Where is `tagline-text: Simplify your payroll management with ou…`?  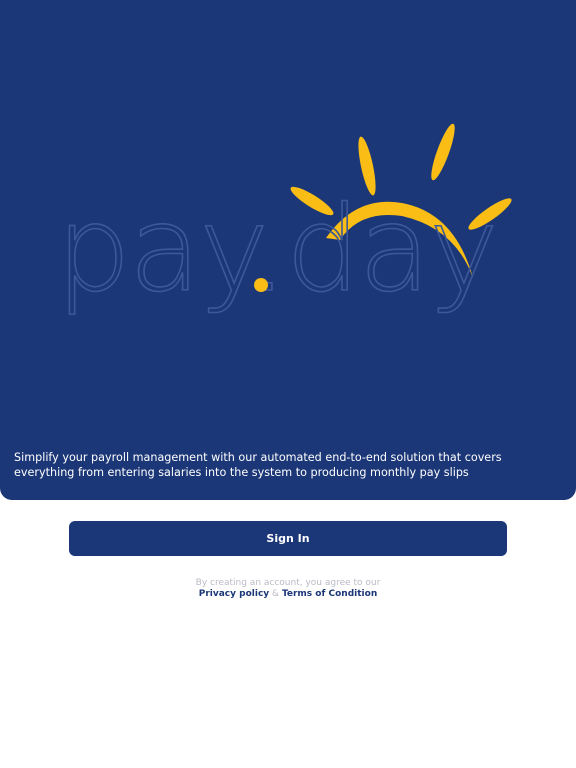 tagline-text: Simplify your payroll management with ou… is located at coordinates (258, 465).